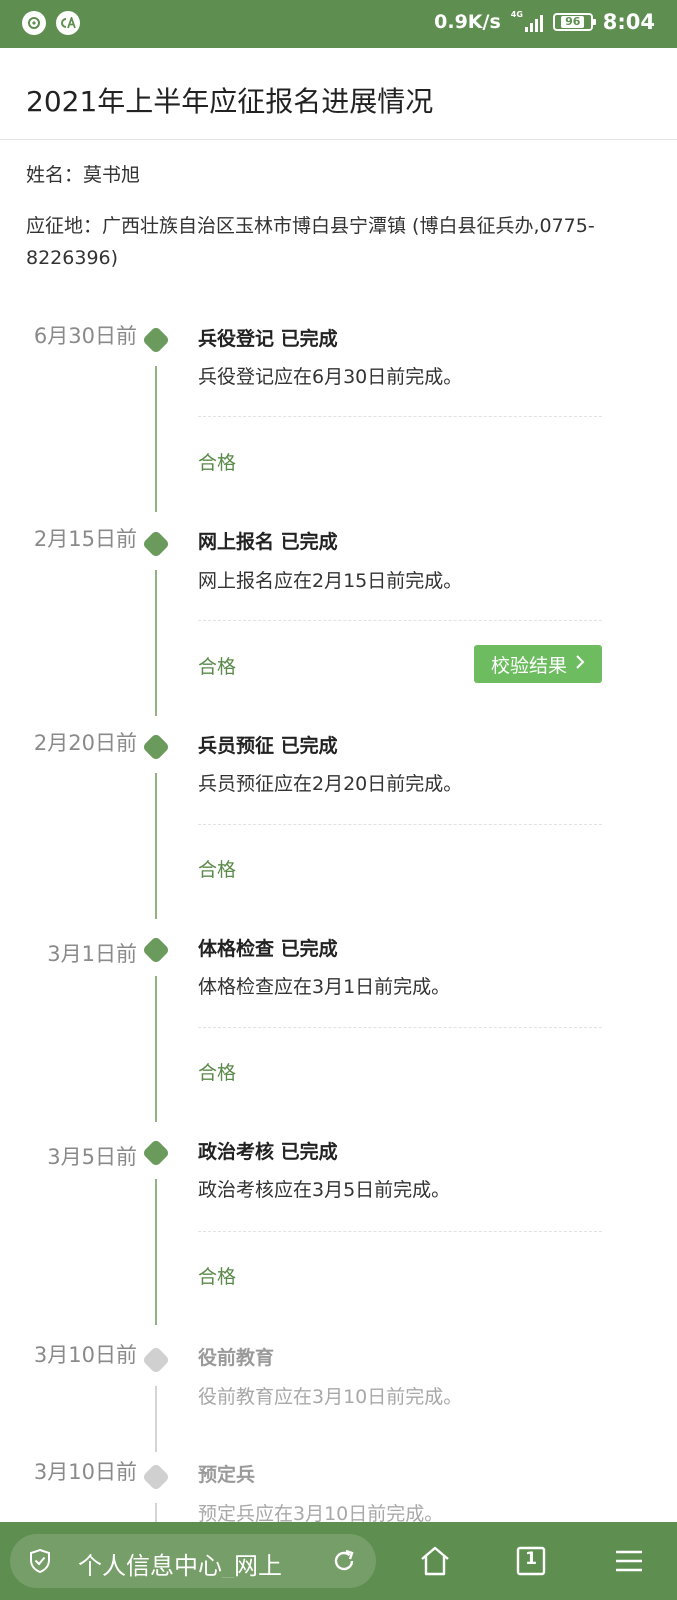  Describe the element at coordinates (268, 949) in the screenshot. I see `step-title: 体格检查 已完成` at that location.